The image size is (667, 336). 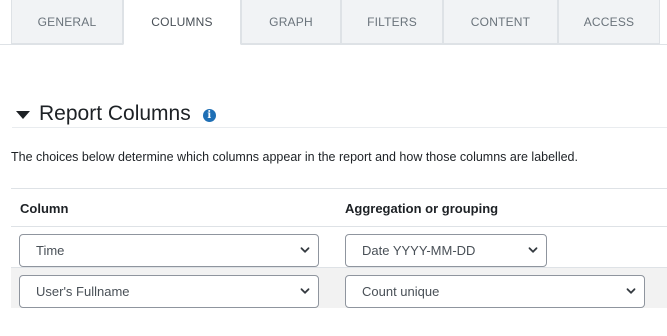 What do you see at coordinates (419, 250) in the screenshot?
I see `aggregation-select-value: Date YYYY-MM-DD` at bounding box center [419, 250].